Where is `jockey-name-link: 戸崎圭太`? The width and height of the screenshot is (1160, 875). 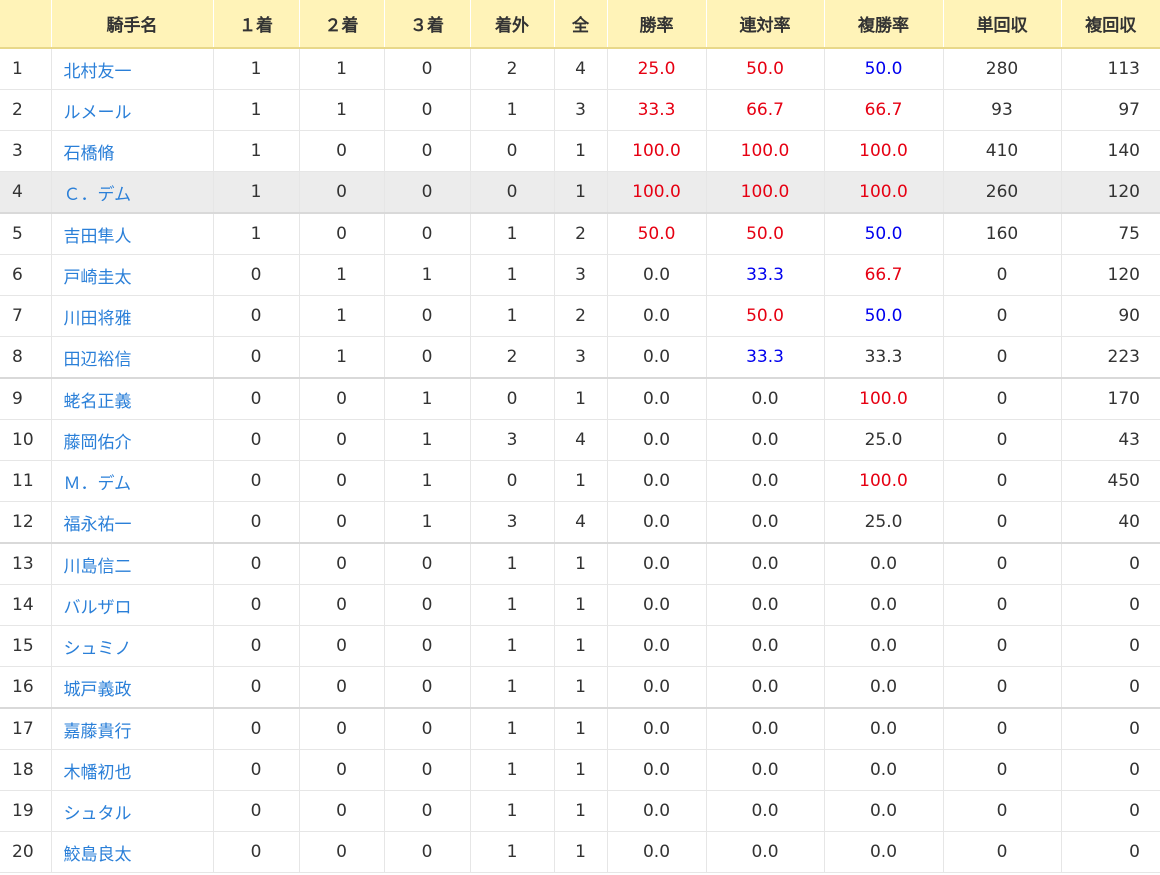
jockey-name-link: 戸崎圭太 is located at coordinates (98, 278).